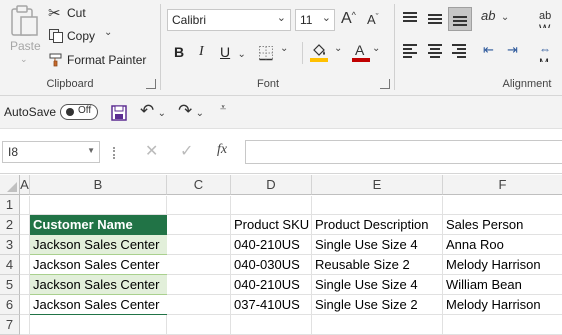 The width and height of the screenshot is (562, 335). What do you see at coordinates (10, 285) in the screenshot?
I see `row-header-5: 5` at bounding box center [10, 285].